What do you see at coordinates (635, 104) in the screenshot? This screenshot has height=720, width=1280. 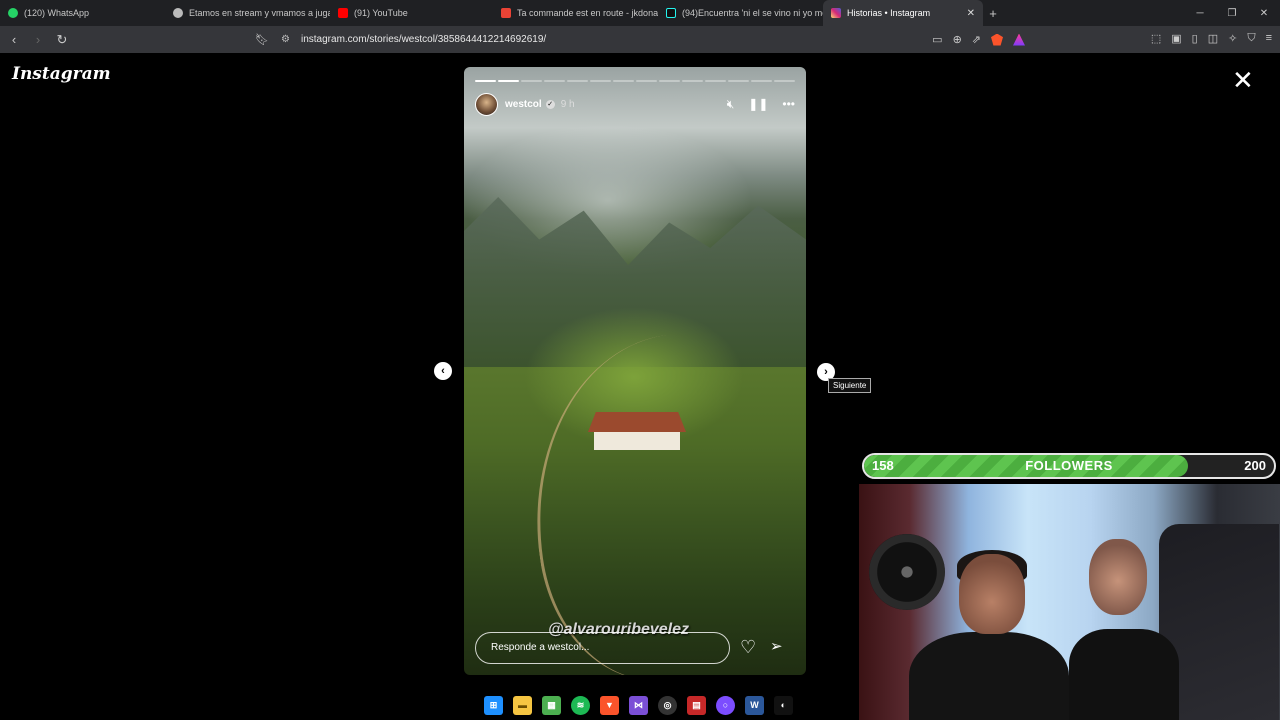 I see `story-header: westcol ✓ 9 h 🔇︎ ❚❚ •••` at bounding box center [635, 104].